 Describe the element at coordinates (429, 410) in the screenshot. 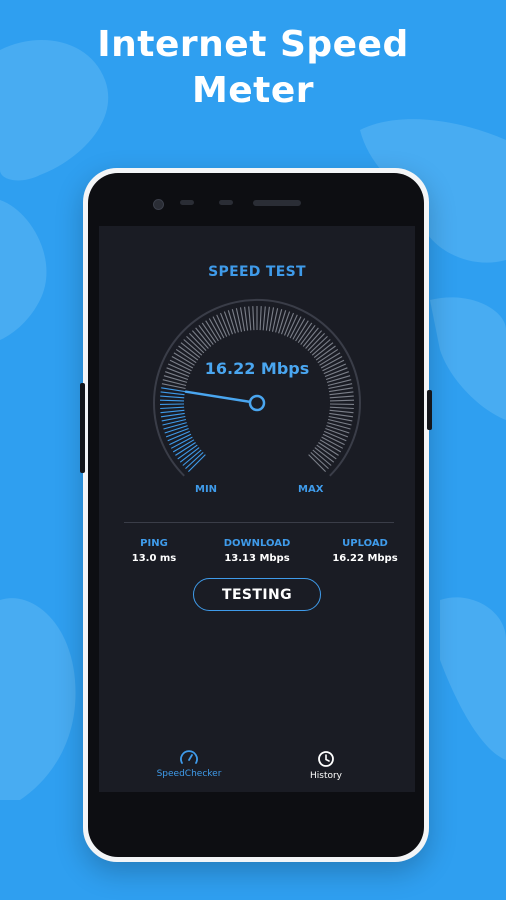

I see `phone-power-button` at that location.